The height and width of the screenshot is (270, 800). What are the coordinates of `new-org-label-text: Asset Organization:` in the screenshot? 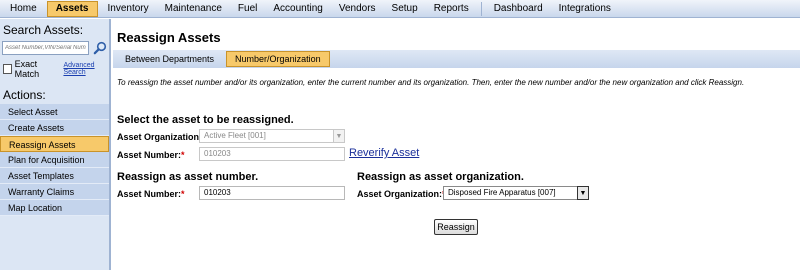 It's located at (400, 194).